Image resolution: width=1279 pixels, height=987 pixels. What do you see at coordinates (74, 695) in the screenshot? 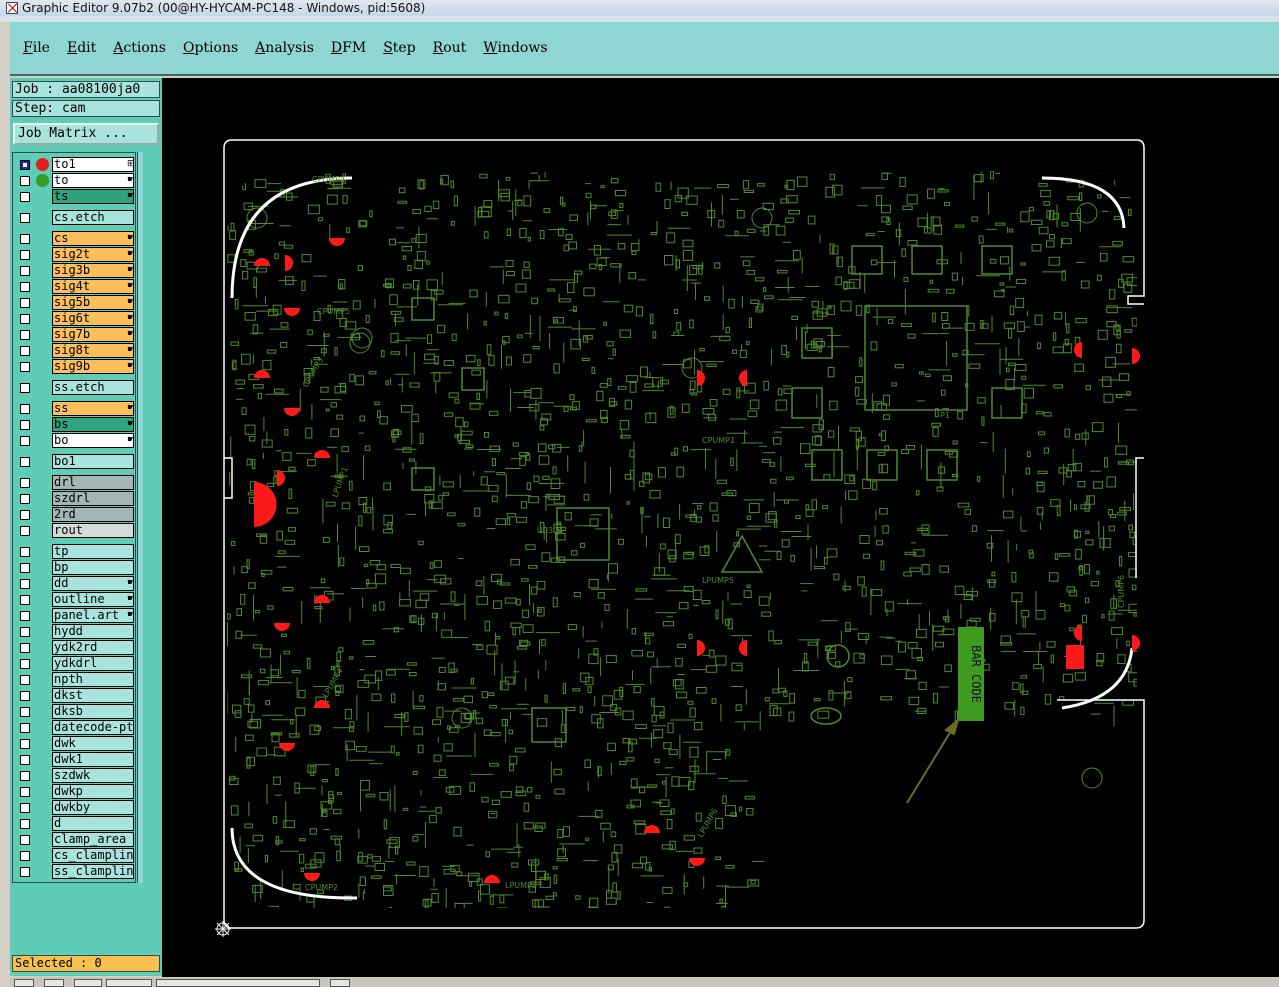
I see `layer-row: dkst` at bounding box center [74, 695].